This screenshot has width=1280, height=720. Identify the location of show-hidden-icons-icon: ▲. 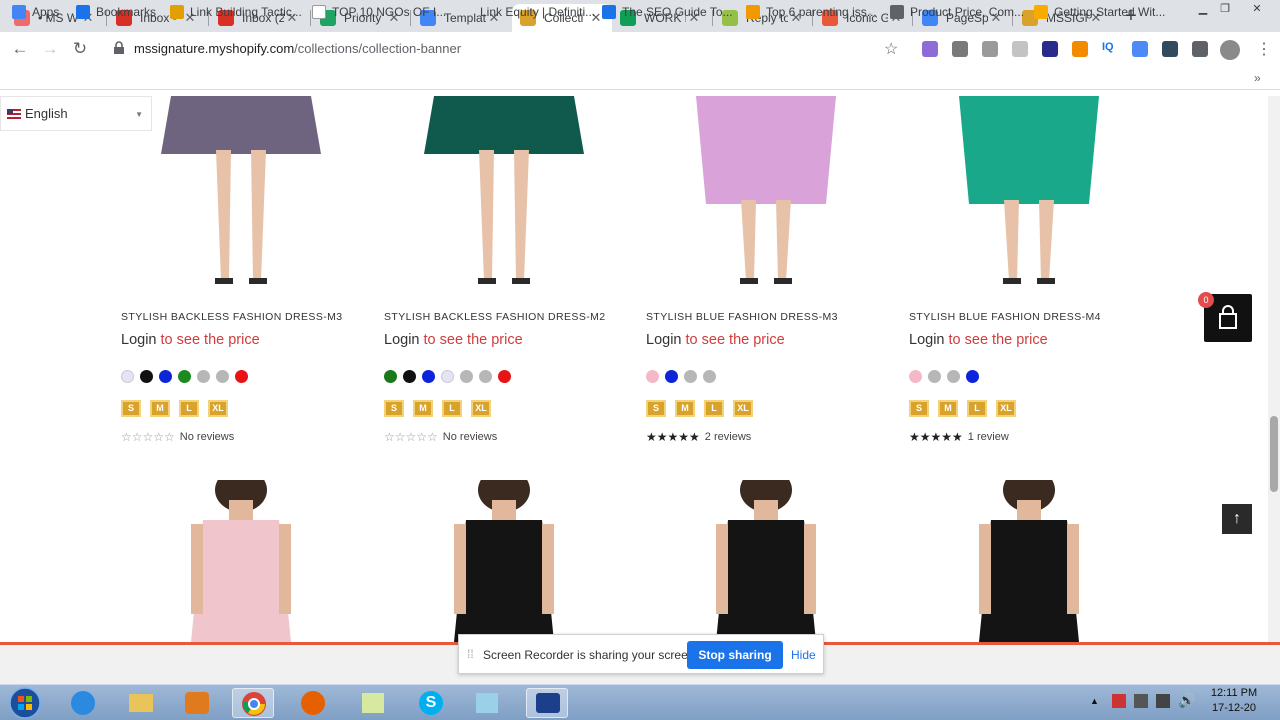
(1094, 701).